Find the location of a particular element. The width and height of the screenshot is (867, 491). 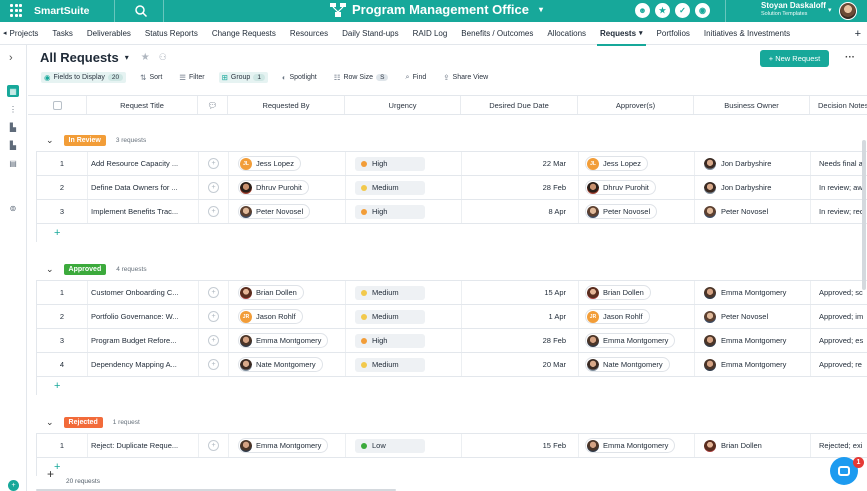

tab-deliverables: Deliverables is located at coordinates (109, 33).